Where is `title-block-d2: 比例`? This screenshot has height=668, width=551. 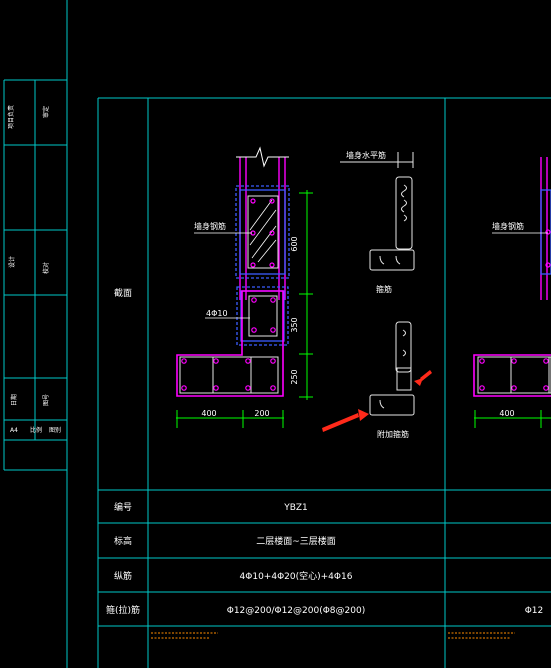
title-block-d2: 比例 is located at coordinates (36, 430).